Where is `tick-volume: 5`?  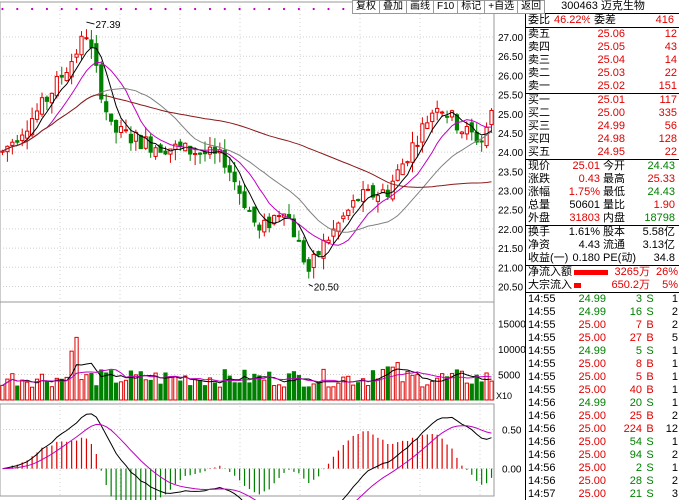
tick-volume: 5 is located at coordinates (638, 377).